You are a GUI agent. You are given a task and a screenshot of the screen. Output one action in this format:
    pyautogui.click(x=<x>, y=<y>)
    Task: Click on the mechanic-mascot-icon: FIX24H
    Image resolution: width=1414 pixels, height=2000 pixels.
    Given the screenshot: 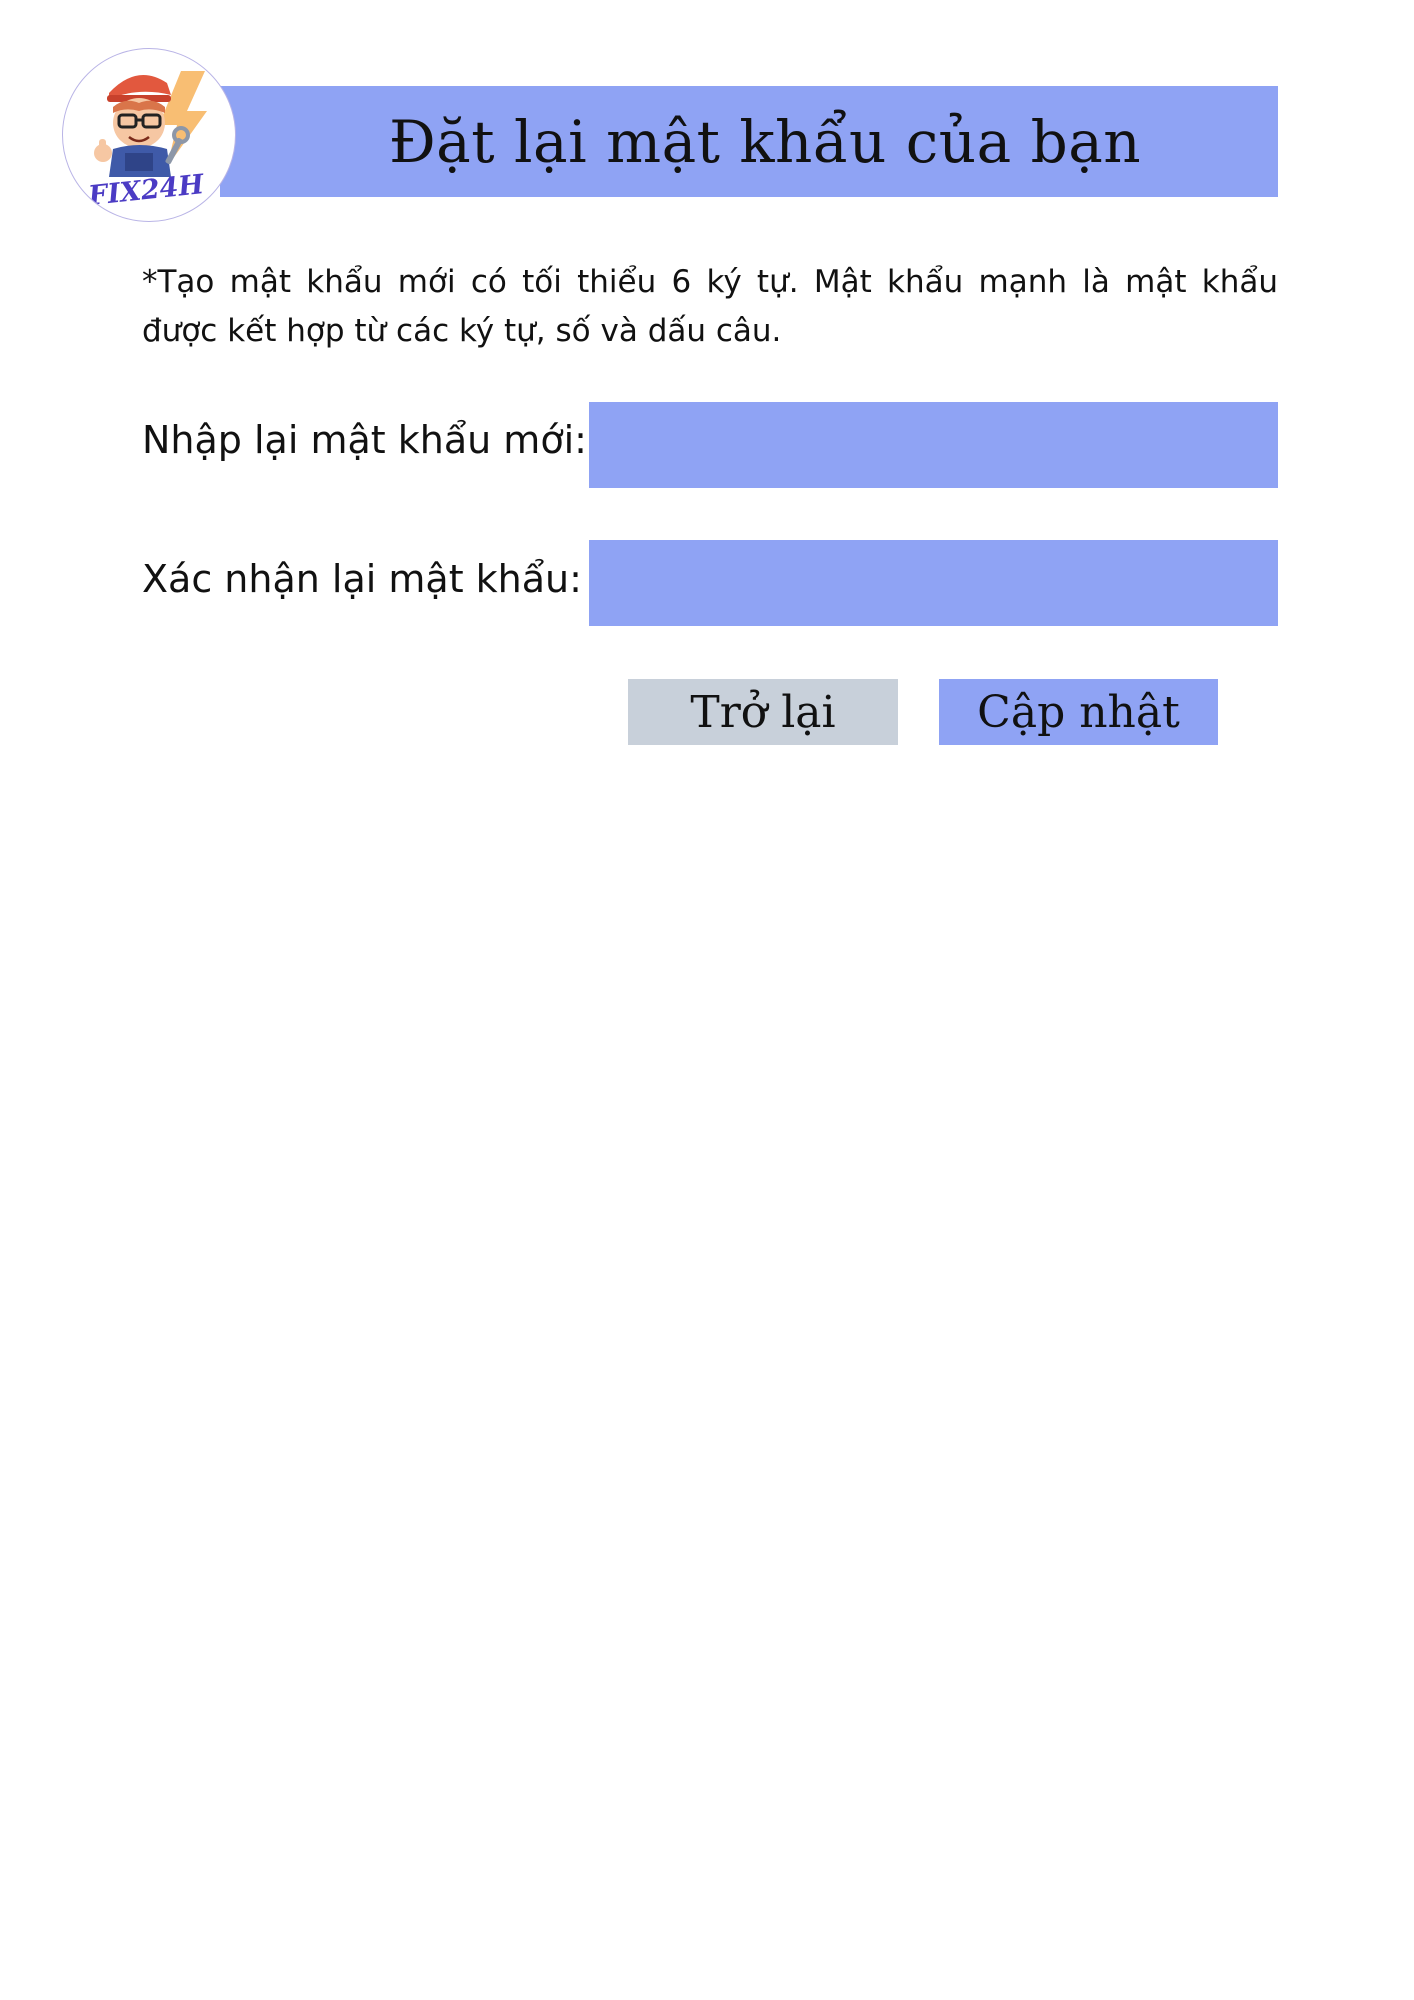 What is the action you would take?
    pyautogui.click(x=146, y=141)
    